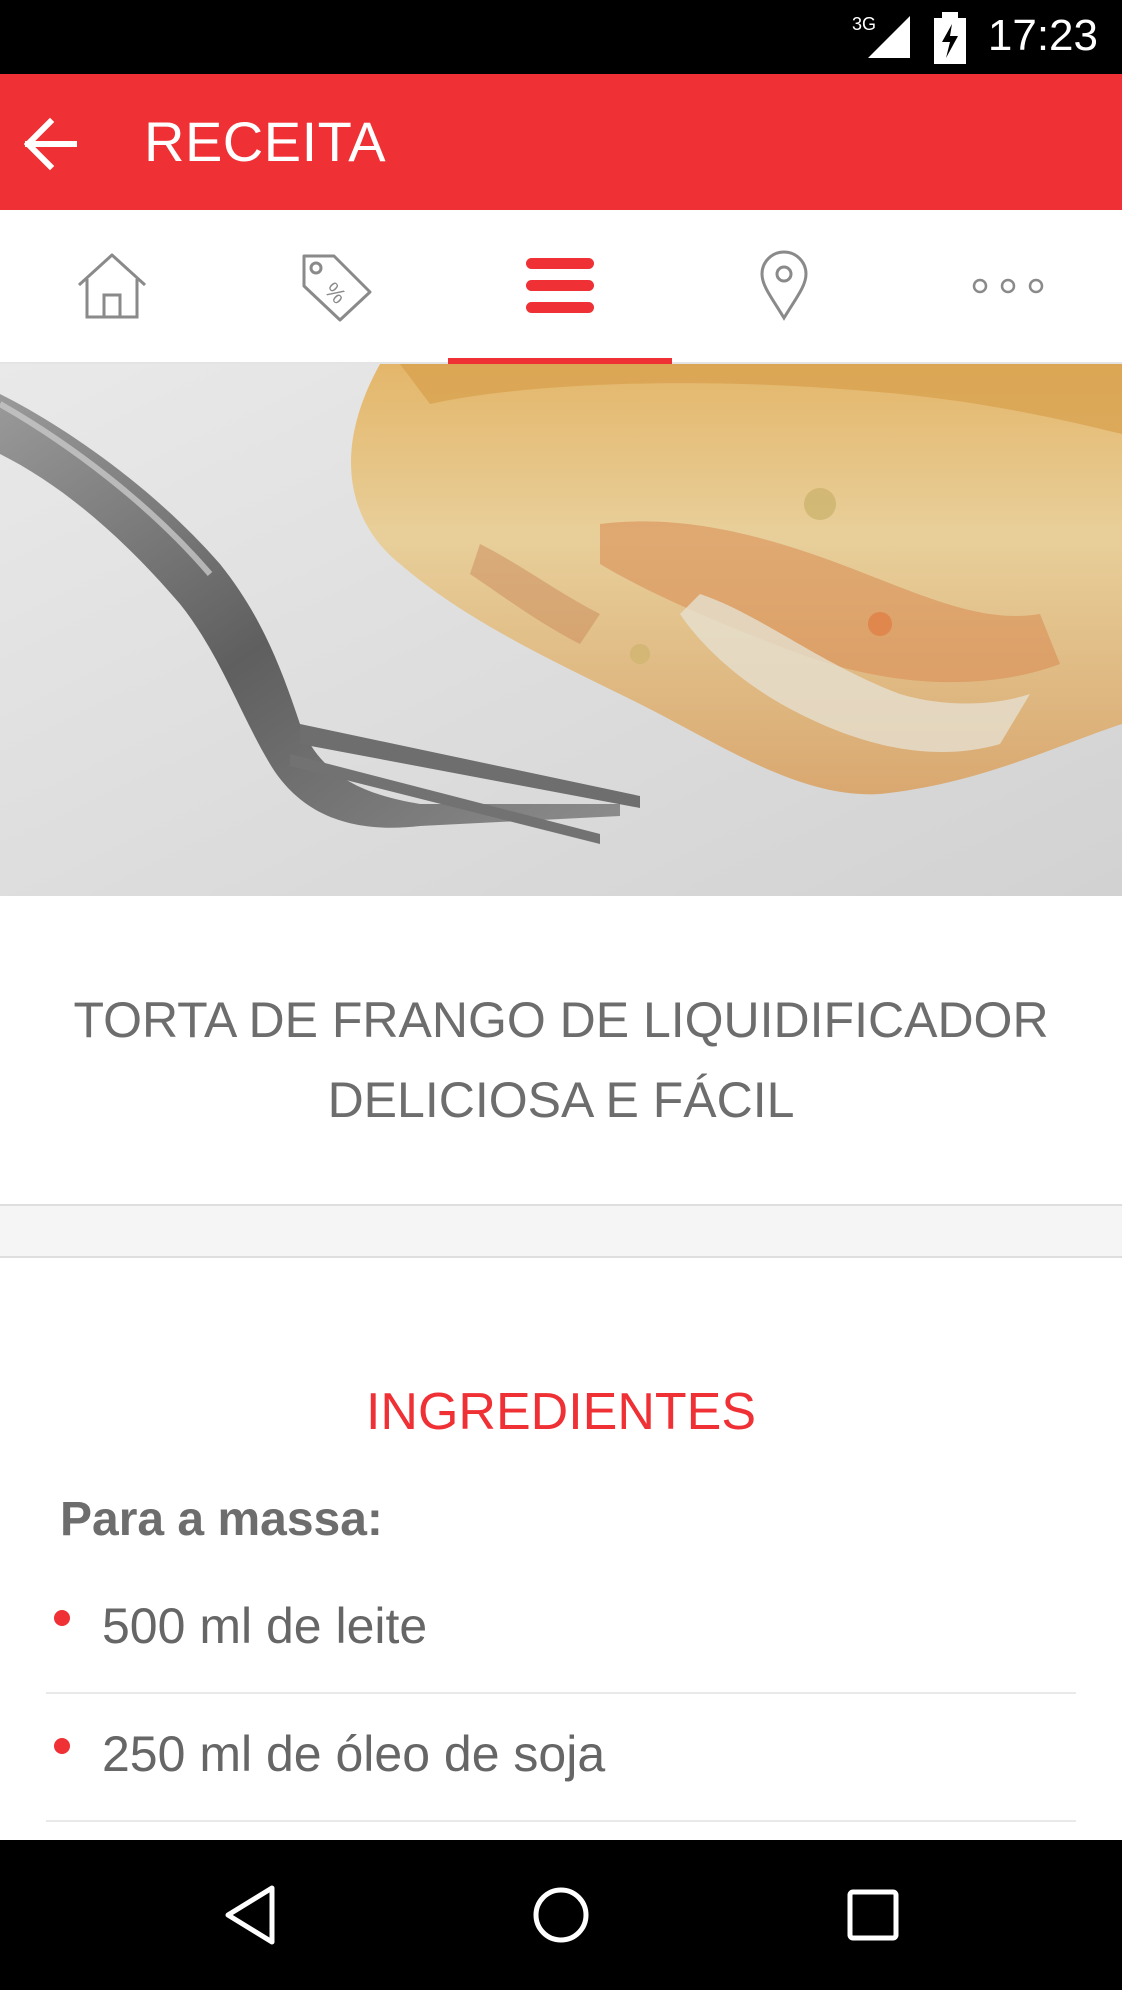 The image size is (1122, 1990). I want to click on list-item: 500 ml de leite, so click(561, 1630).